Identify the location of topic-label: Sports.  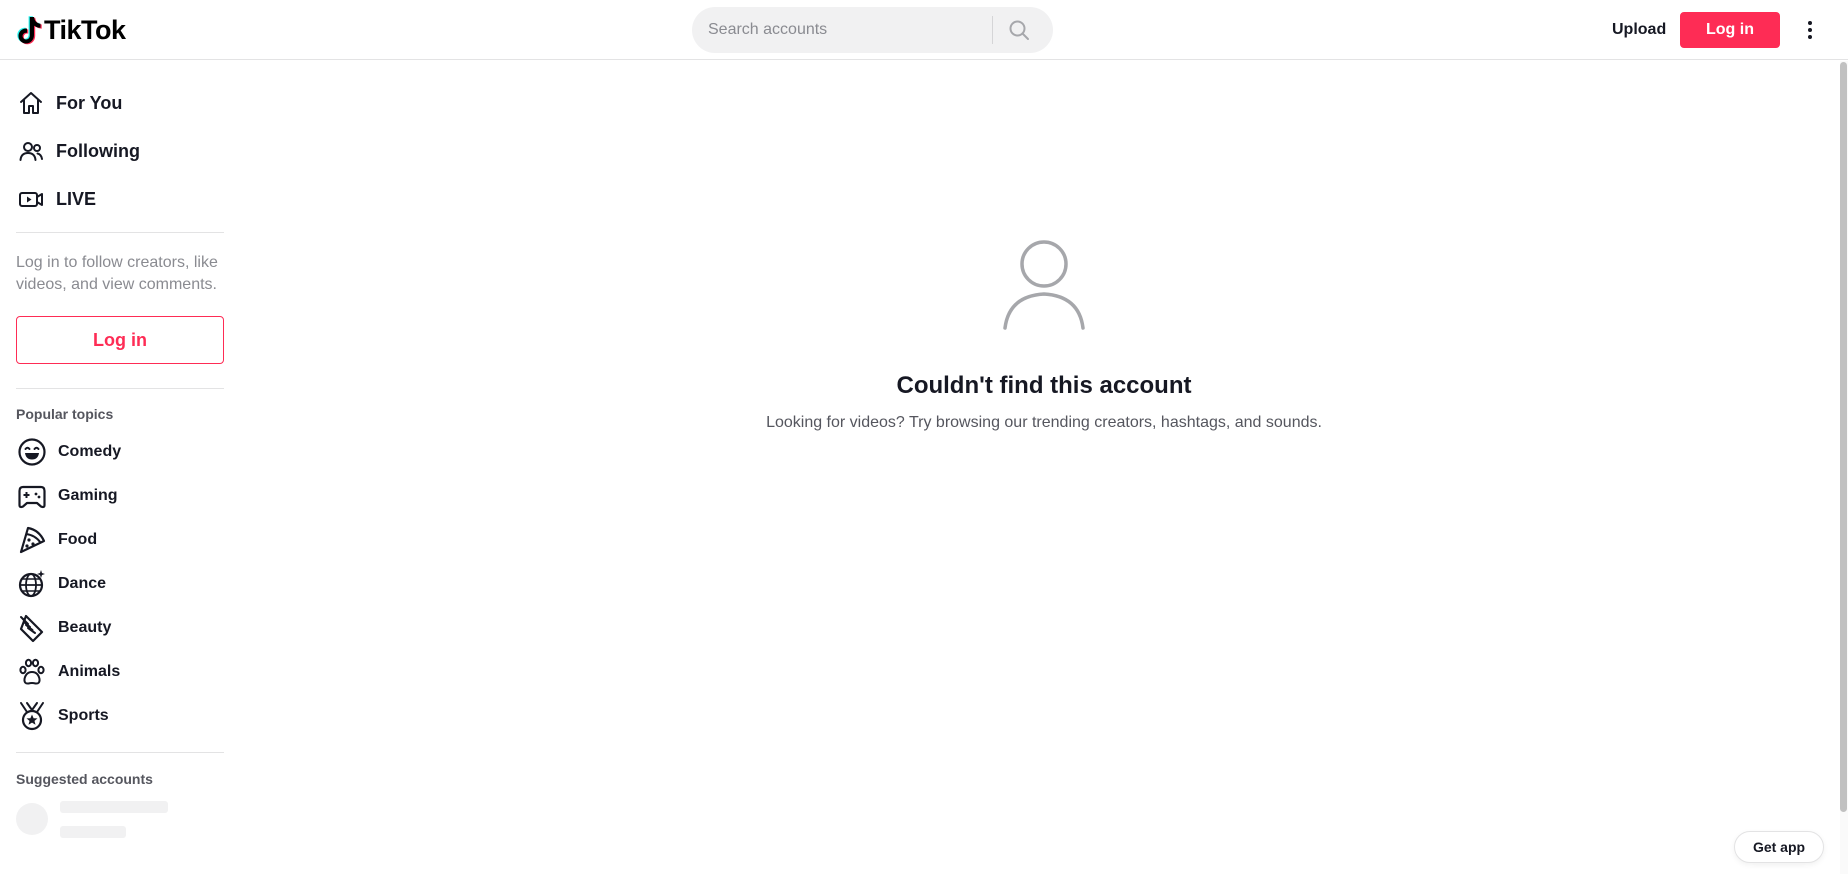
(83, 715).